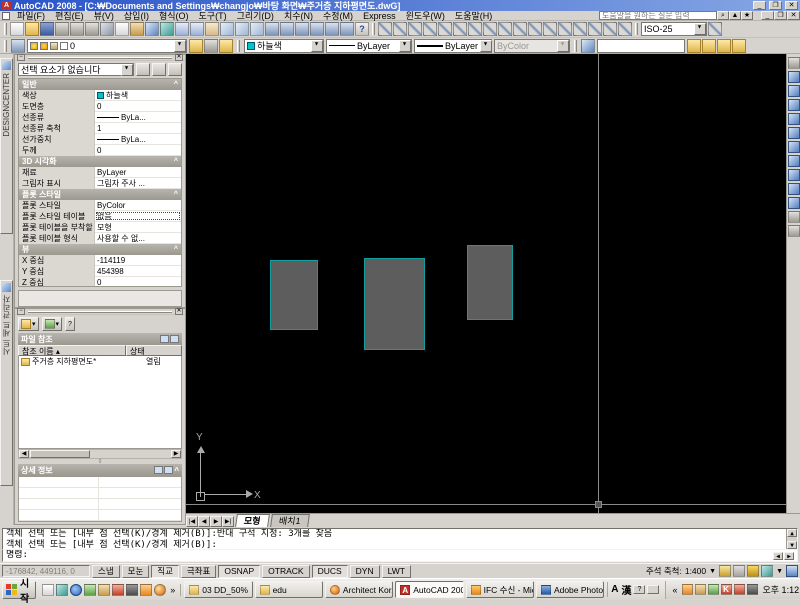 This screenshot has width=800, height=605. I want to click on dimension-style-manager-icon, so click(715, 29).